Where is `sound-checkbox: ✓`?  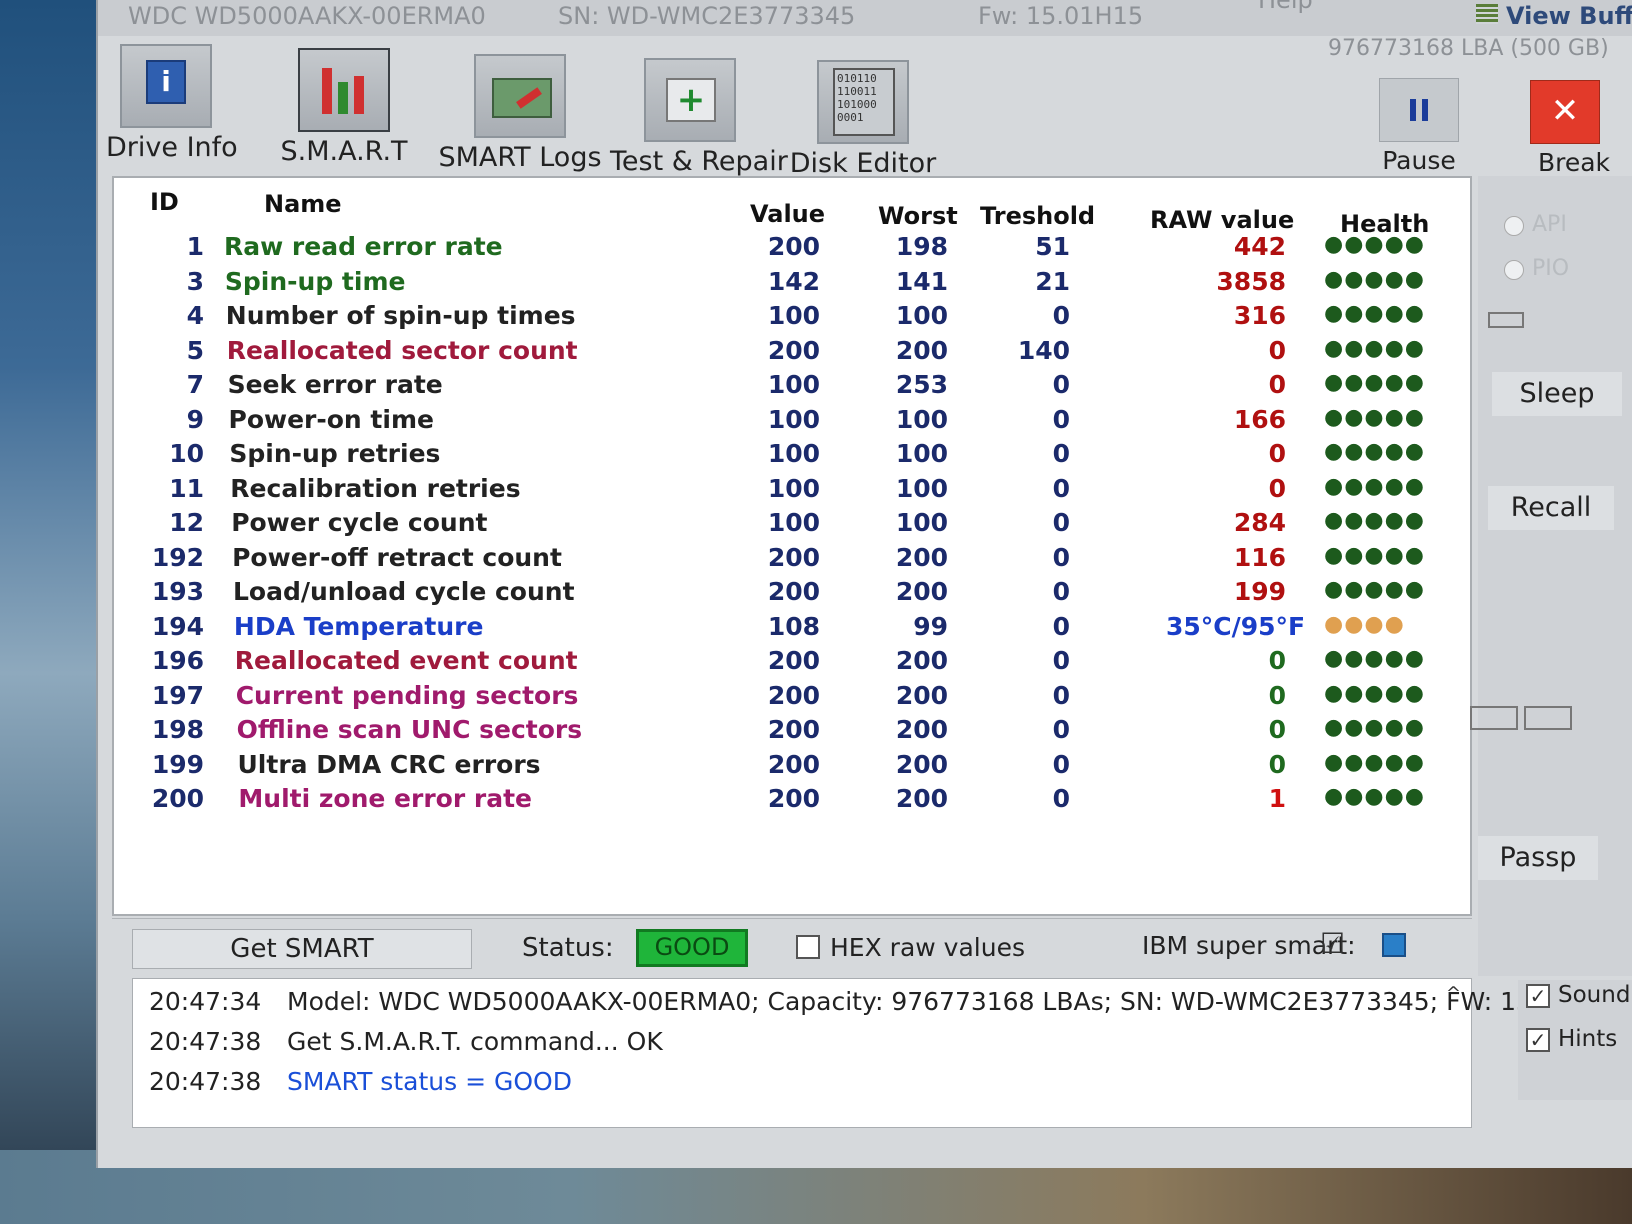
sound-checkbox: ✓ is located at coordinates (1538, 996).